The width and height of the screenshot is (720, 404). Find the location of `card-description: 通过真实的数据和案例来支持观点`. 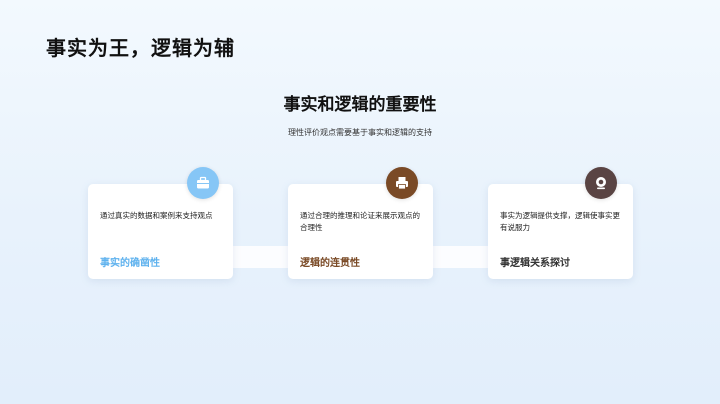

card-description: 通过真实的数据和案例来支持观点 is located at coordinates (156, 215).